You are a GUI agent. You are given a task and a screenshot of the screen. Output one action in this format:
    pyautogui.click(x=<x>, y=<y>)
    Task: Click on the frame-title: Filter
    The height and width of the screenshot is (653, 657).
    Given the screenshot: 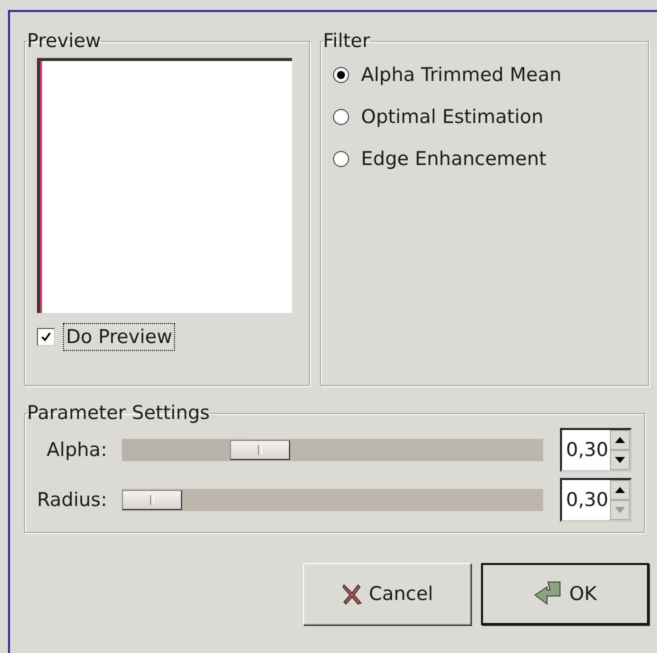 What is the action you would take?
    pyautogui.click(x=346, y=41)
    